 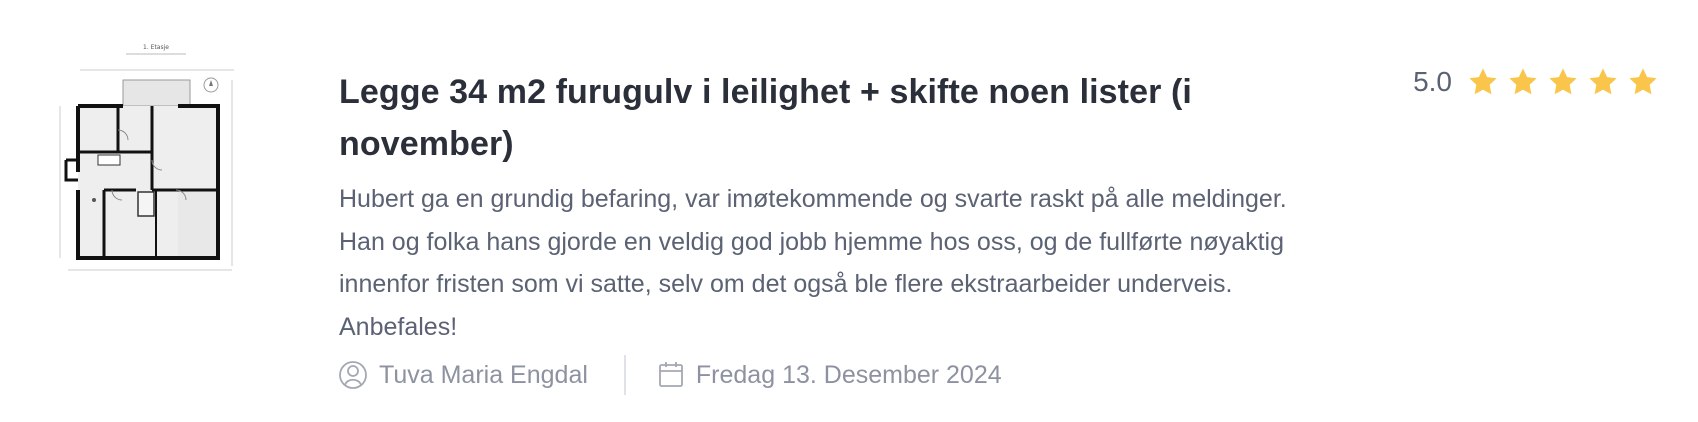 I want to click on floor-plan-thumbnail: 1. Etasje, so click(x=156, y=164).